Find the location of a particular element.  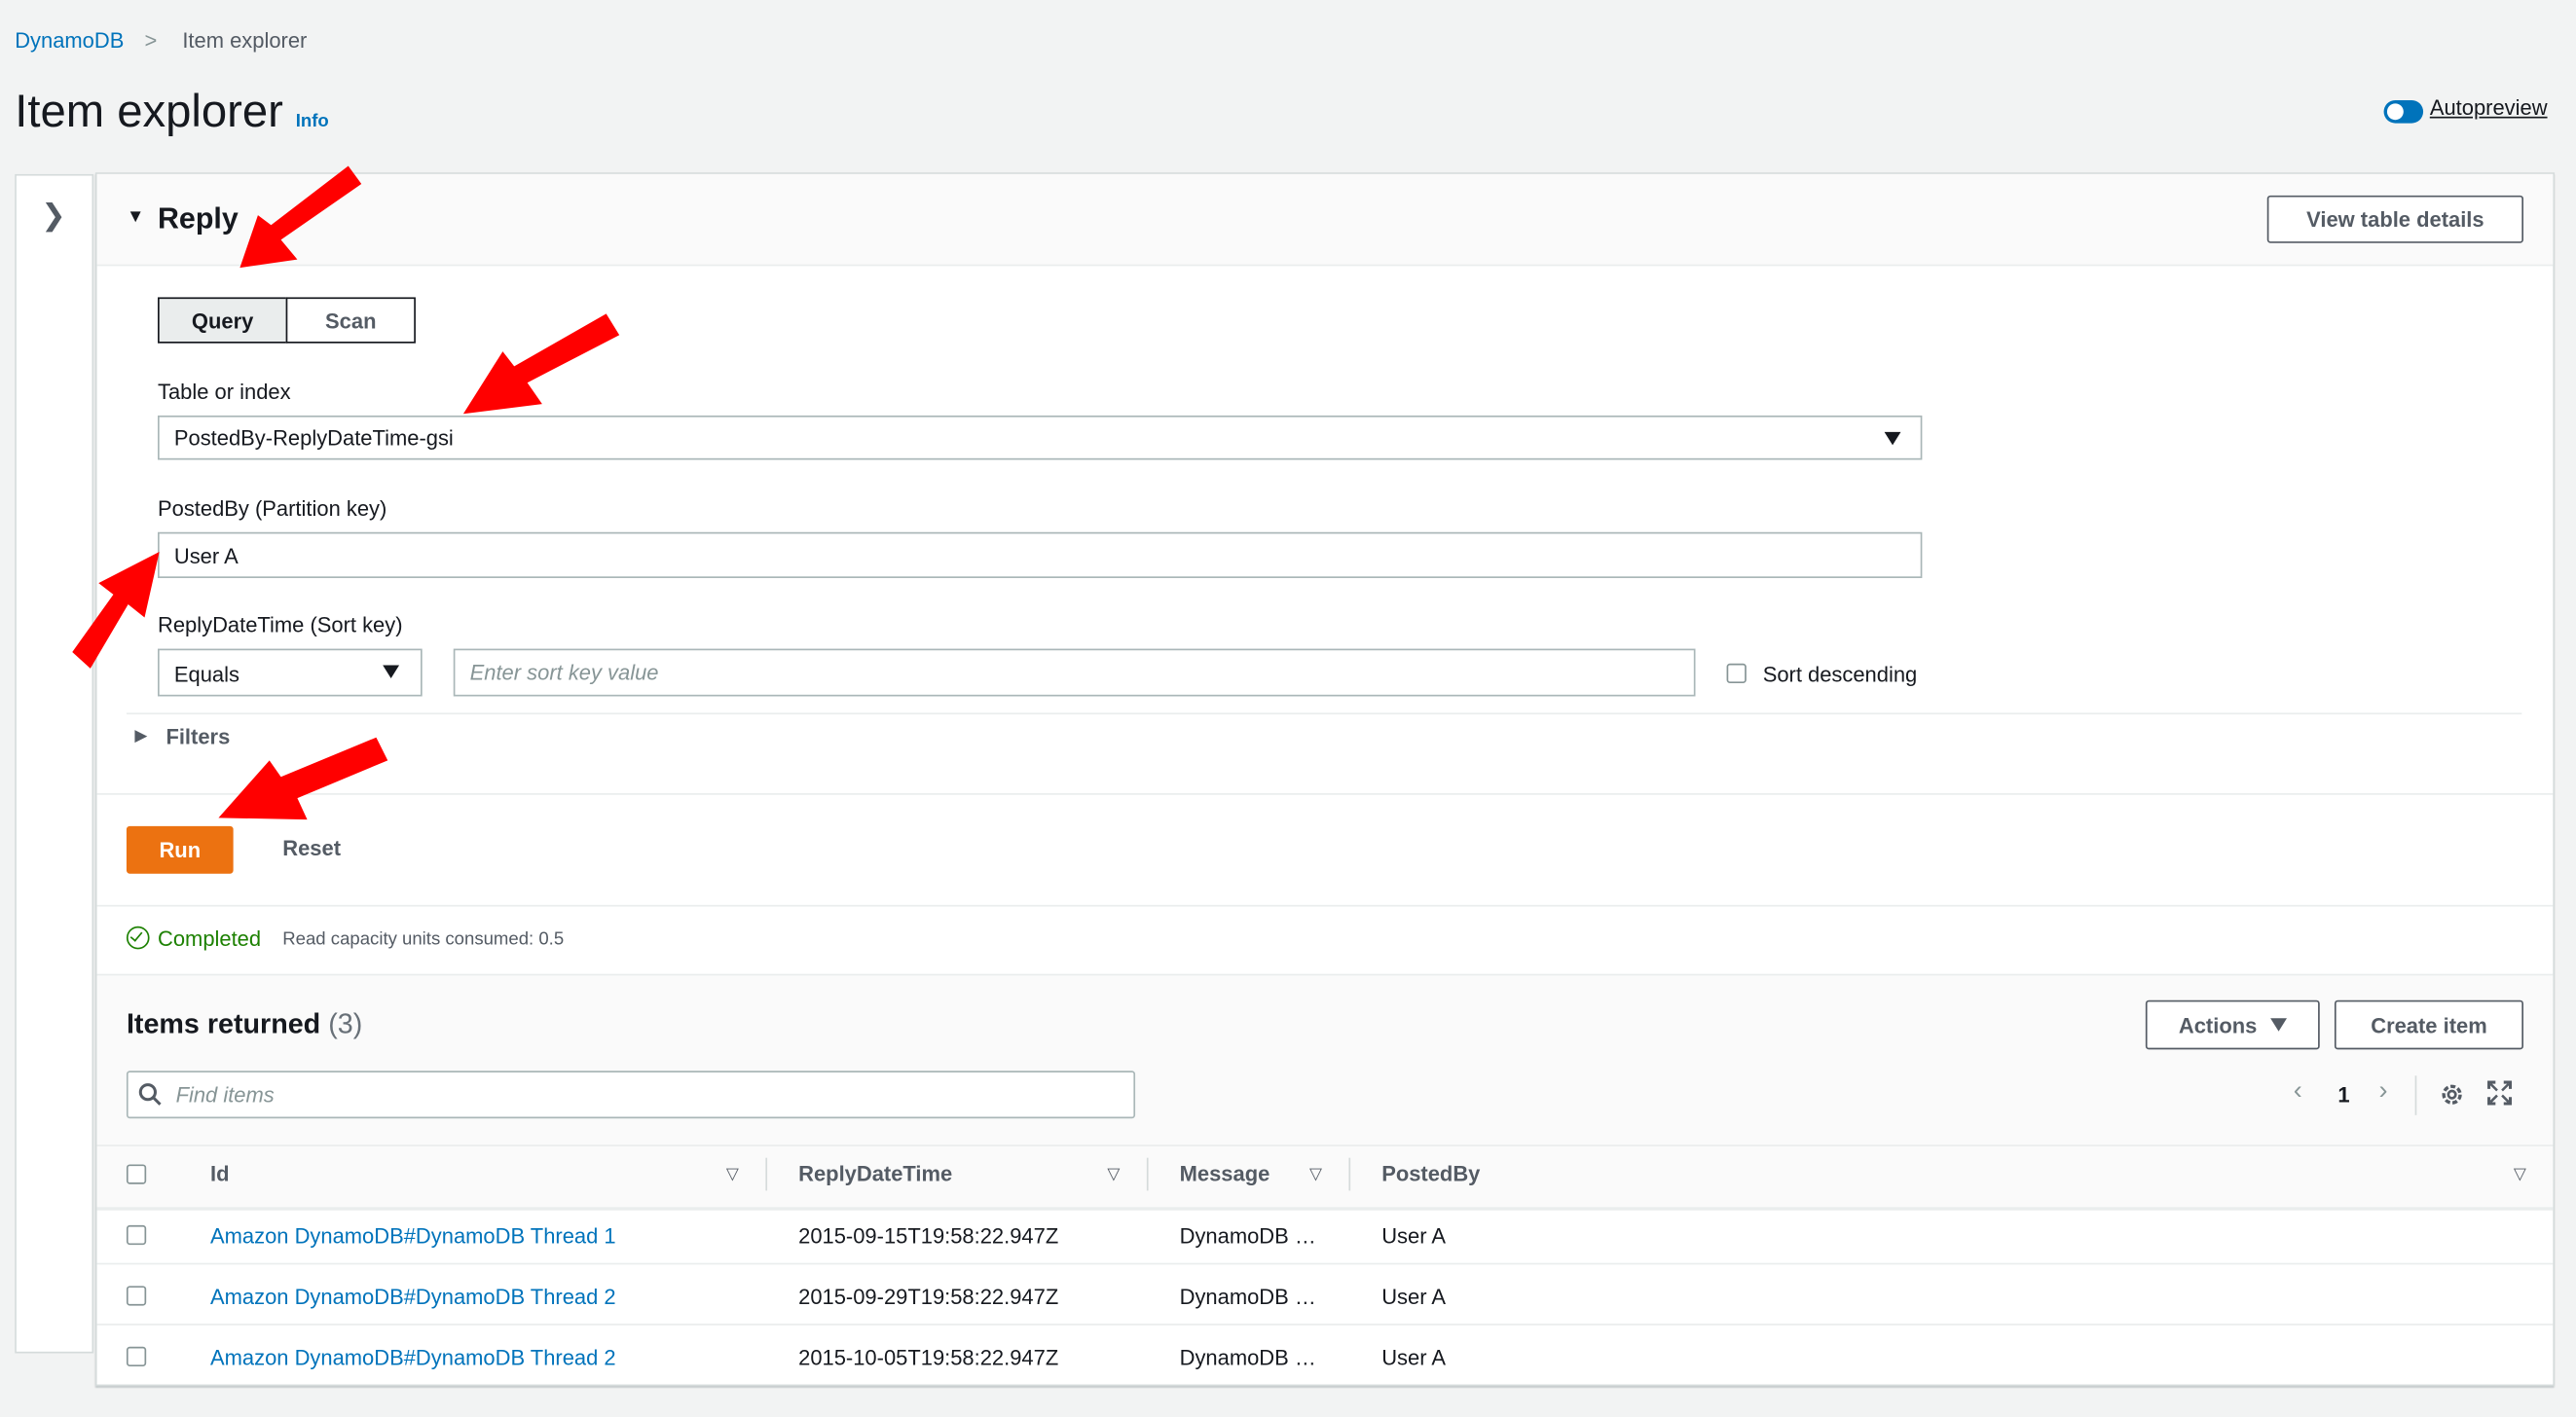

find-items-input is located at coordinates (631, 1095).